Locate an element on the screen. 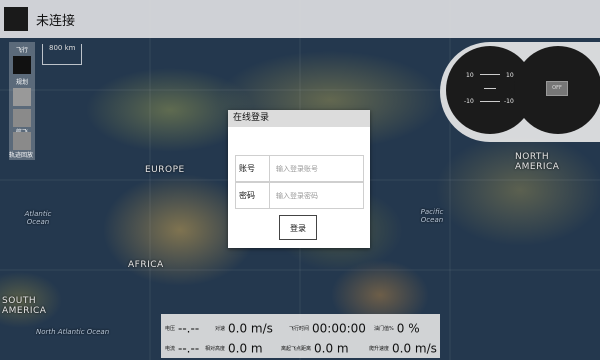 This screenshot has width=600, height=364. account-input is located at coordinates (319, 168).